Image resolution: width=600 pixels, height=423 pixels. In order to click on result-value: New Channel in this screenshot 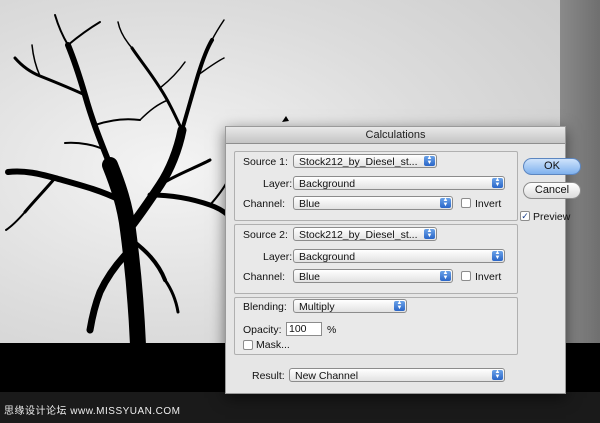, I will do `click(327, 376)`.